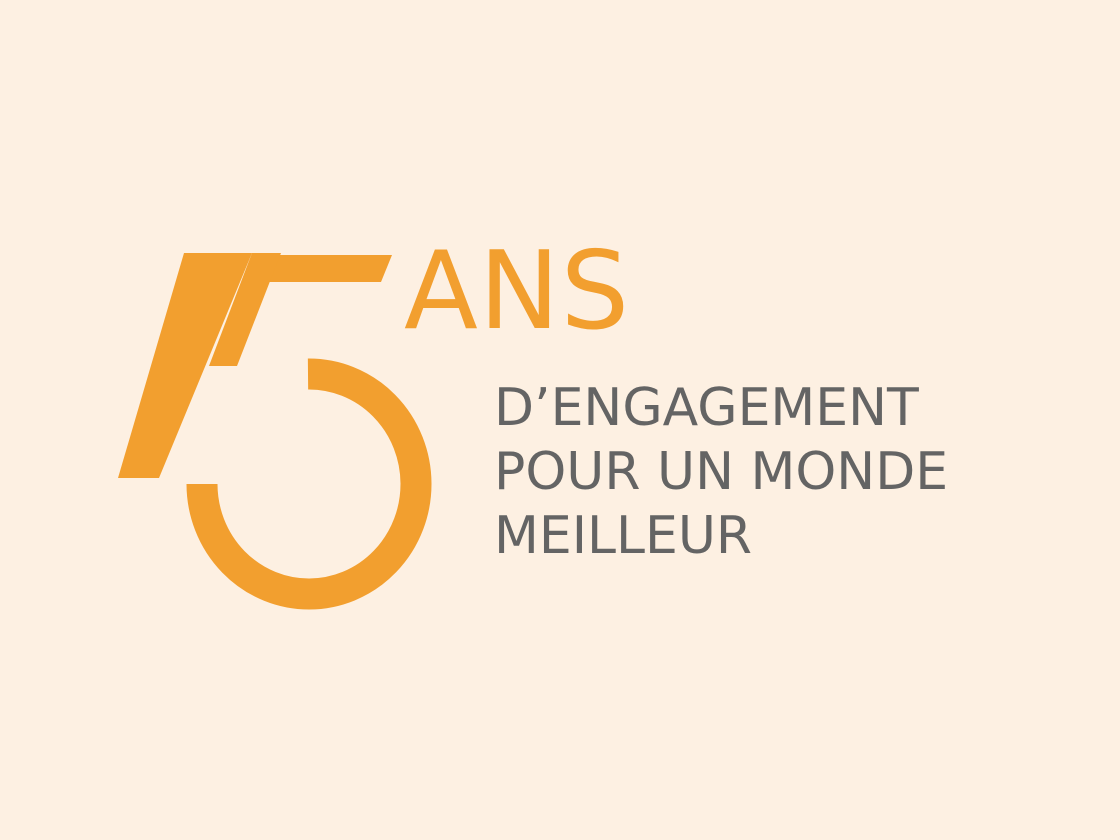  What do you see at coordinates (706, 408) in the screenshot?
I see `tagline-line-1: D’ENGAGEMENT` at bounding box center [706, 408].